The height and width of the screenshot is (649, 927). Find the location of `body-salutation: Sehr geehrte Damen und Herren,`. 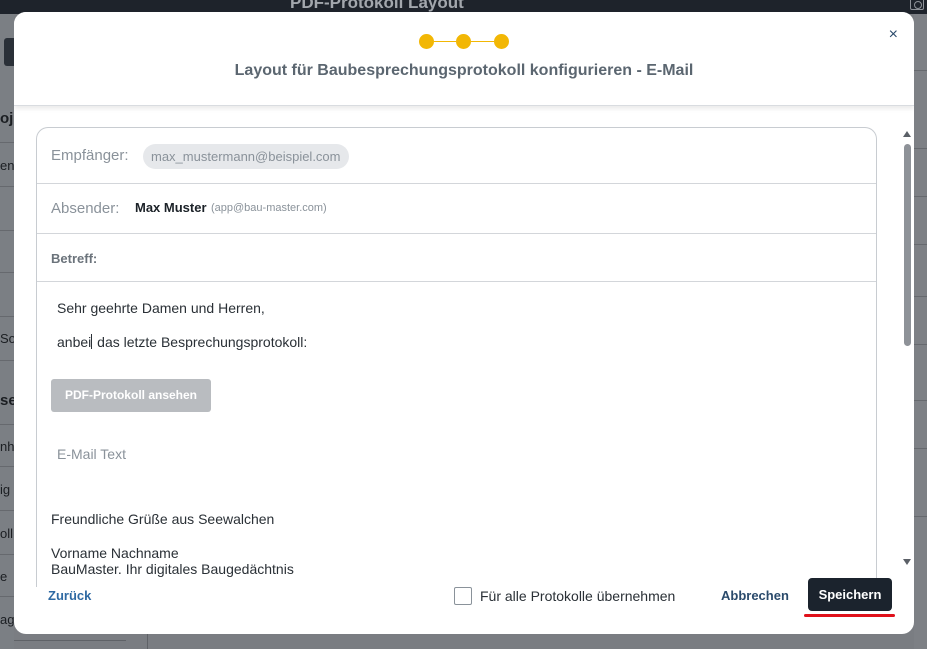

body-salutation: Sehr geehrte Damen und Herren, is located at coordinates (161, 308).